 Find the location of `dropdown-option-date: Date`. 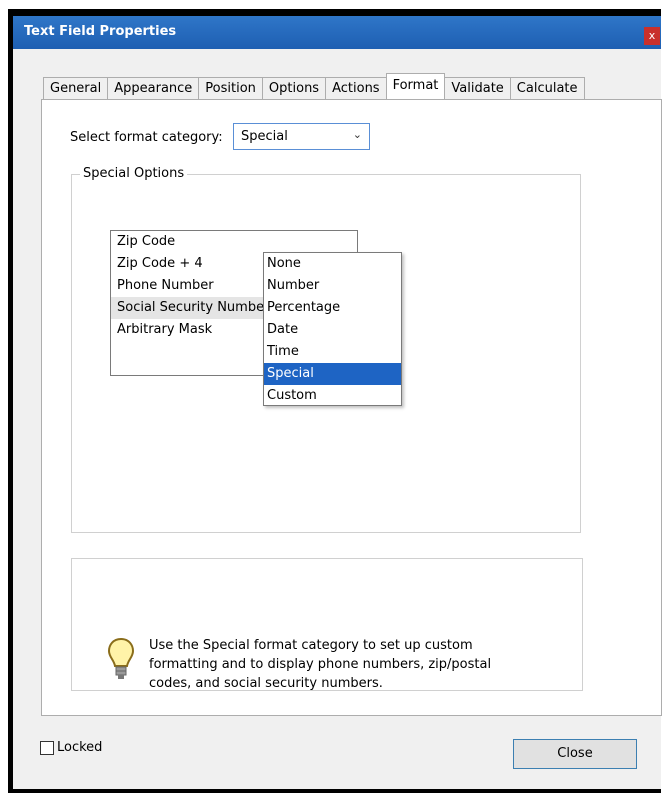

dropdown-option-date: Date is located at coordinates (332, 330).